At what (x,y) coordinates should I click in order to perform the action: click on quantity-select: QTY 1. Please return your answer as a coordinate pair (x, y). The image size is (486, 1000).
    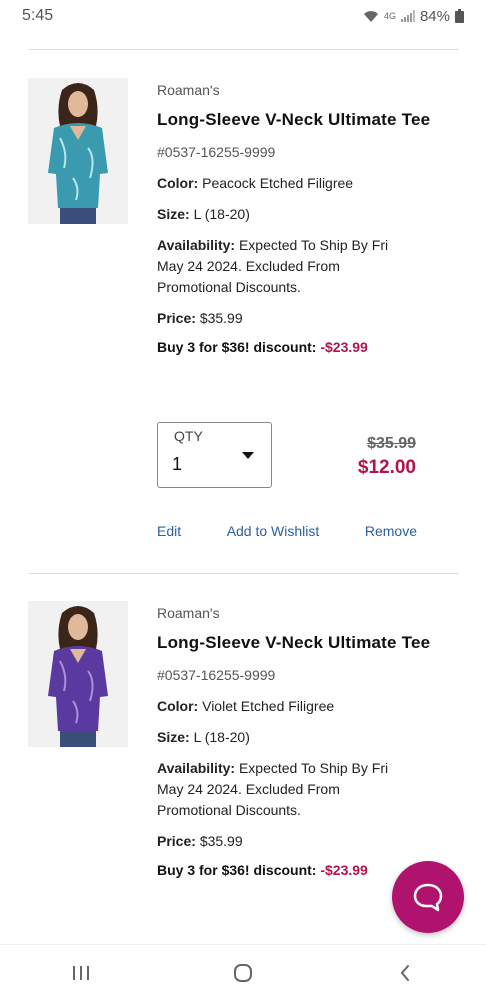
    Looking at the image, I should click on (214, 455).